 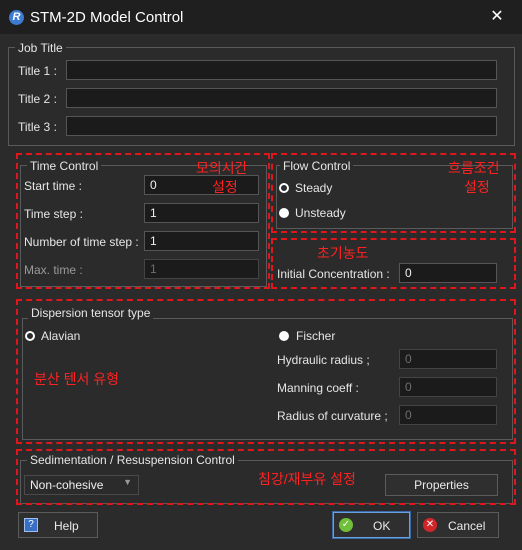 What do you see at coordinates (37, 127) in the screenshot?
I see `title3-label: Title 3 :` at bounding box center [37, 127].